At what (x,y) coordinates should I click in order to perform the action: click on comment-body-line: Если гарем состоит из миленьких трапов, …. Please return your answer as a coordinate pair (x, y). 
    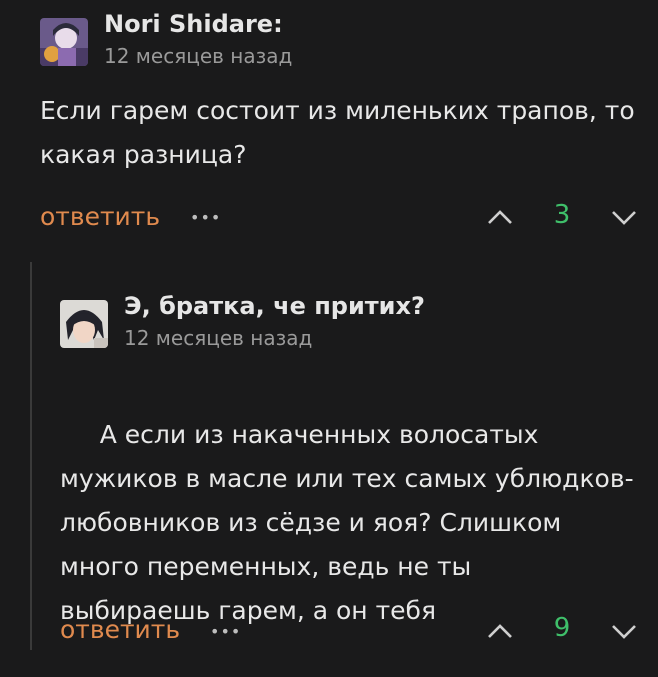
    Looking at the image, I should click on (337, 110).